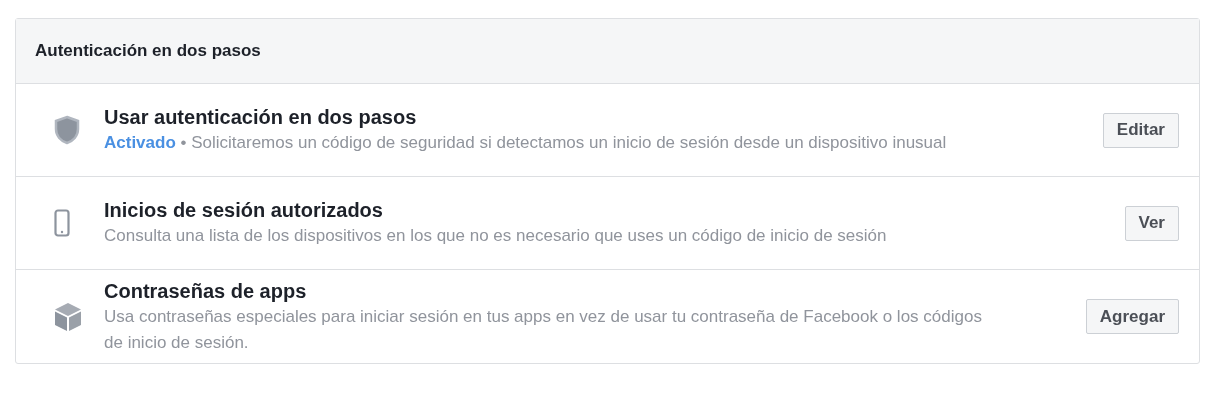 The height and width of the screenshot is (405, 1219). Describe the element at coordinates (543, 329) in the screenshot. I see `setting-description: Usa contraseñas especiales para iniciar sesión en tus apps en vez de usar tu contraseña de Facebook o los códigos de inicio de sesión.` at that location.